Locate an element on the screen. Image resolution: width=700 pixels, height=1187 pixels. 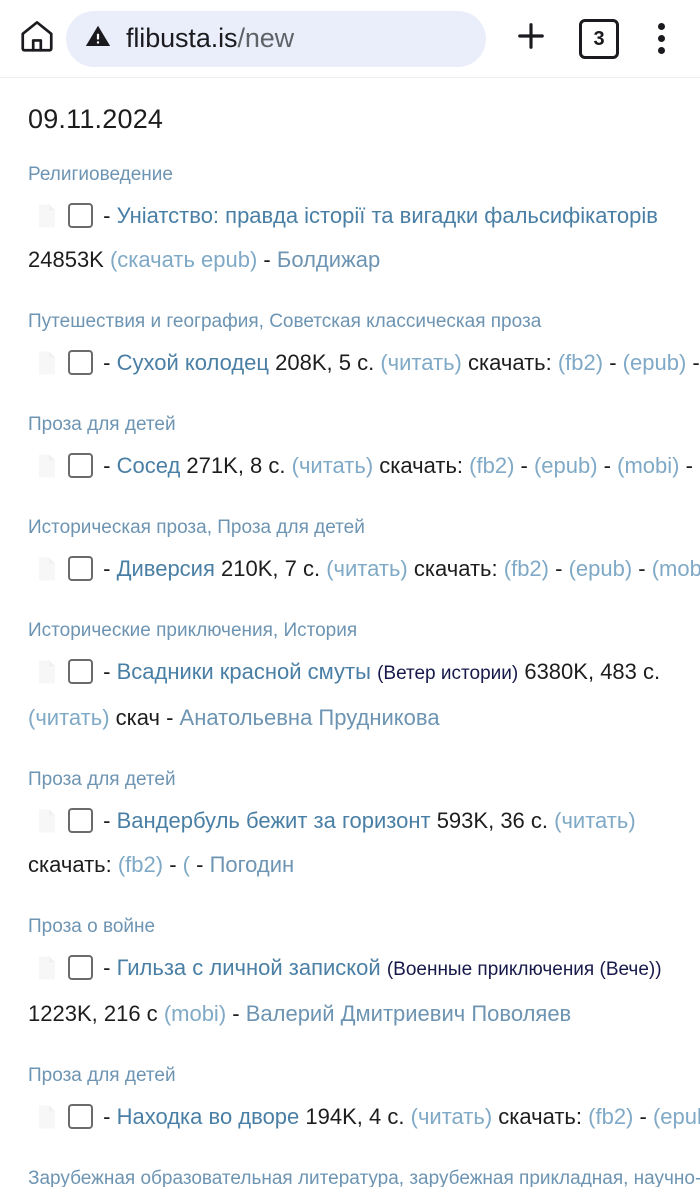
book-pages: 8 с. is located at coordinates (268, 465).